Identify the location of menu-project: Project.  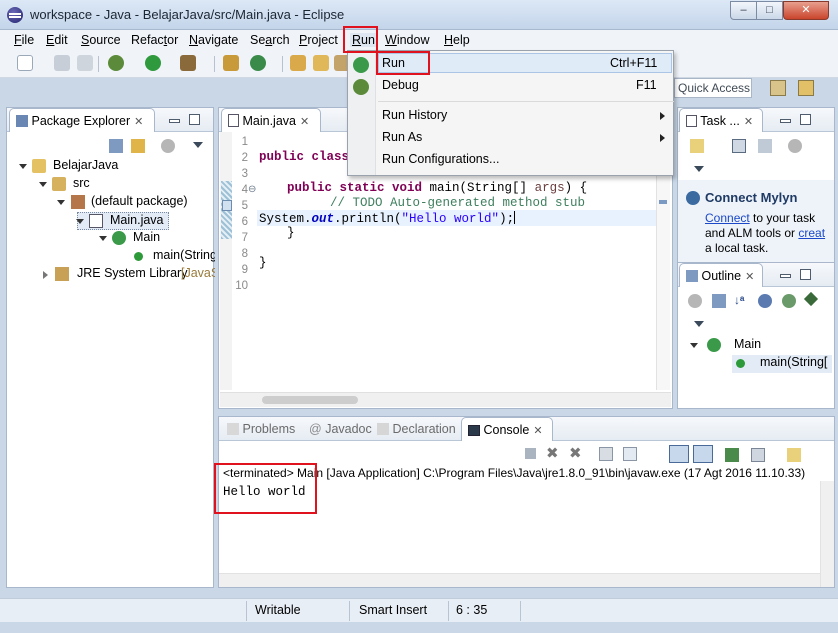
(318, 40).